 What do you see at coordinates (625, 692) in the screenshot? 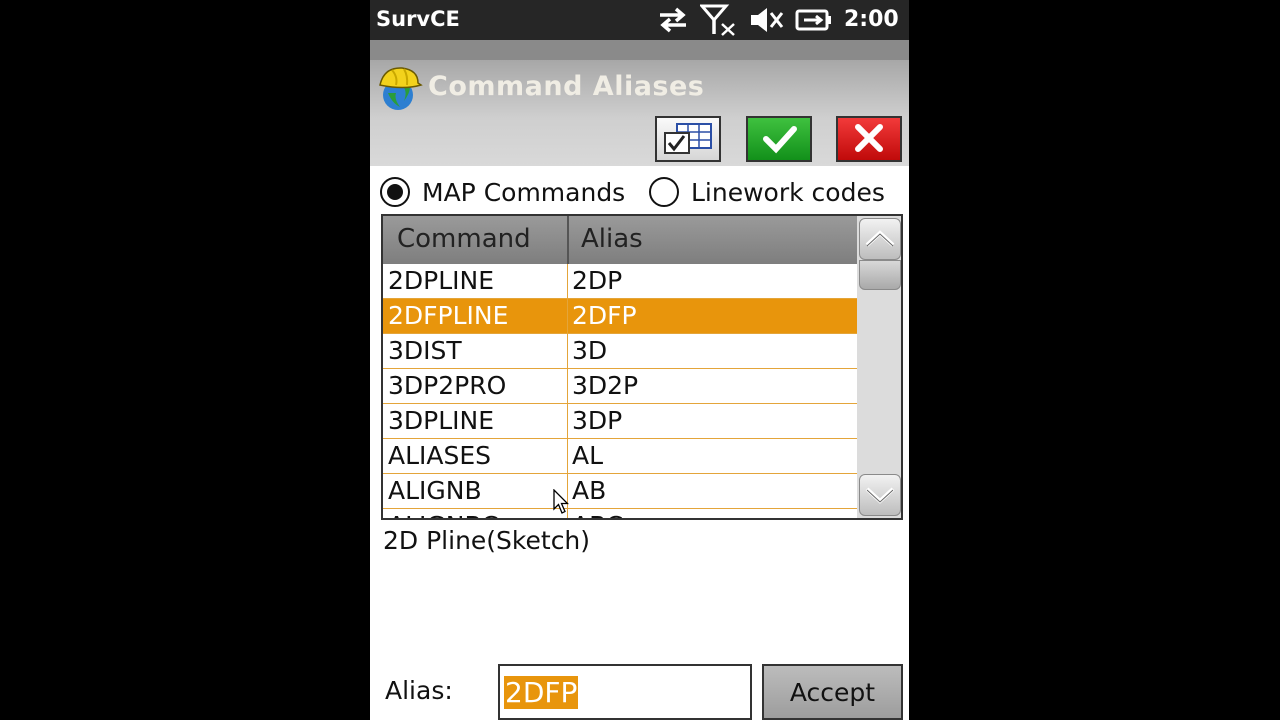
I see `alias-input: 2DFP` at bounding box center [625, 692].